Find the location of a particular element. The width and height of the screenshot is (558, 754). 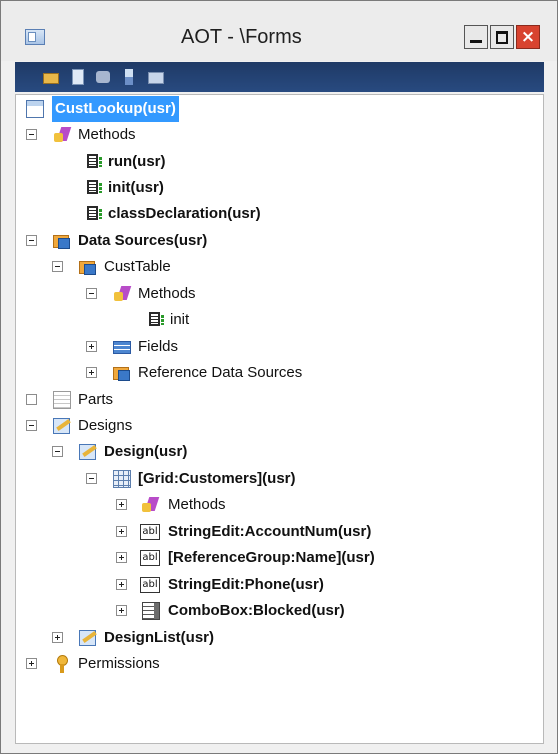

tree-node-label: StringEdit:Phone(usr) is located at coordinates (246, 584).